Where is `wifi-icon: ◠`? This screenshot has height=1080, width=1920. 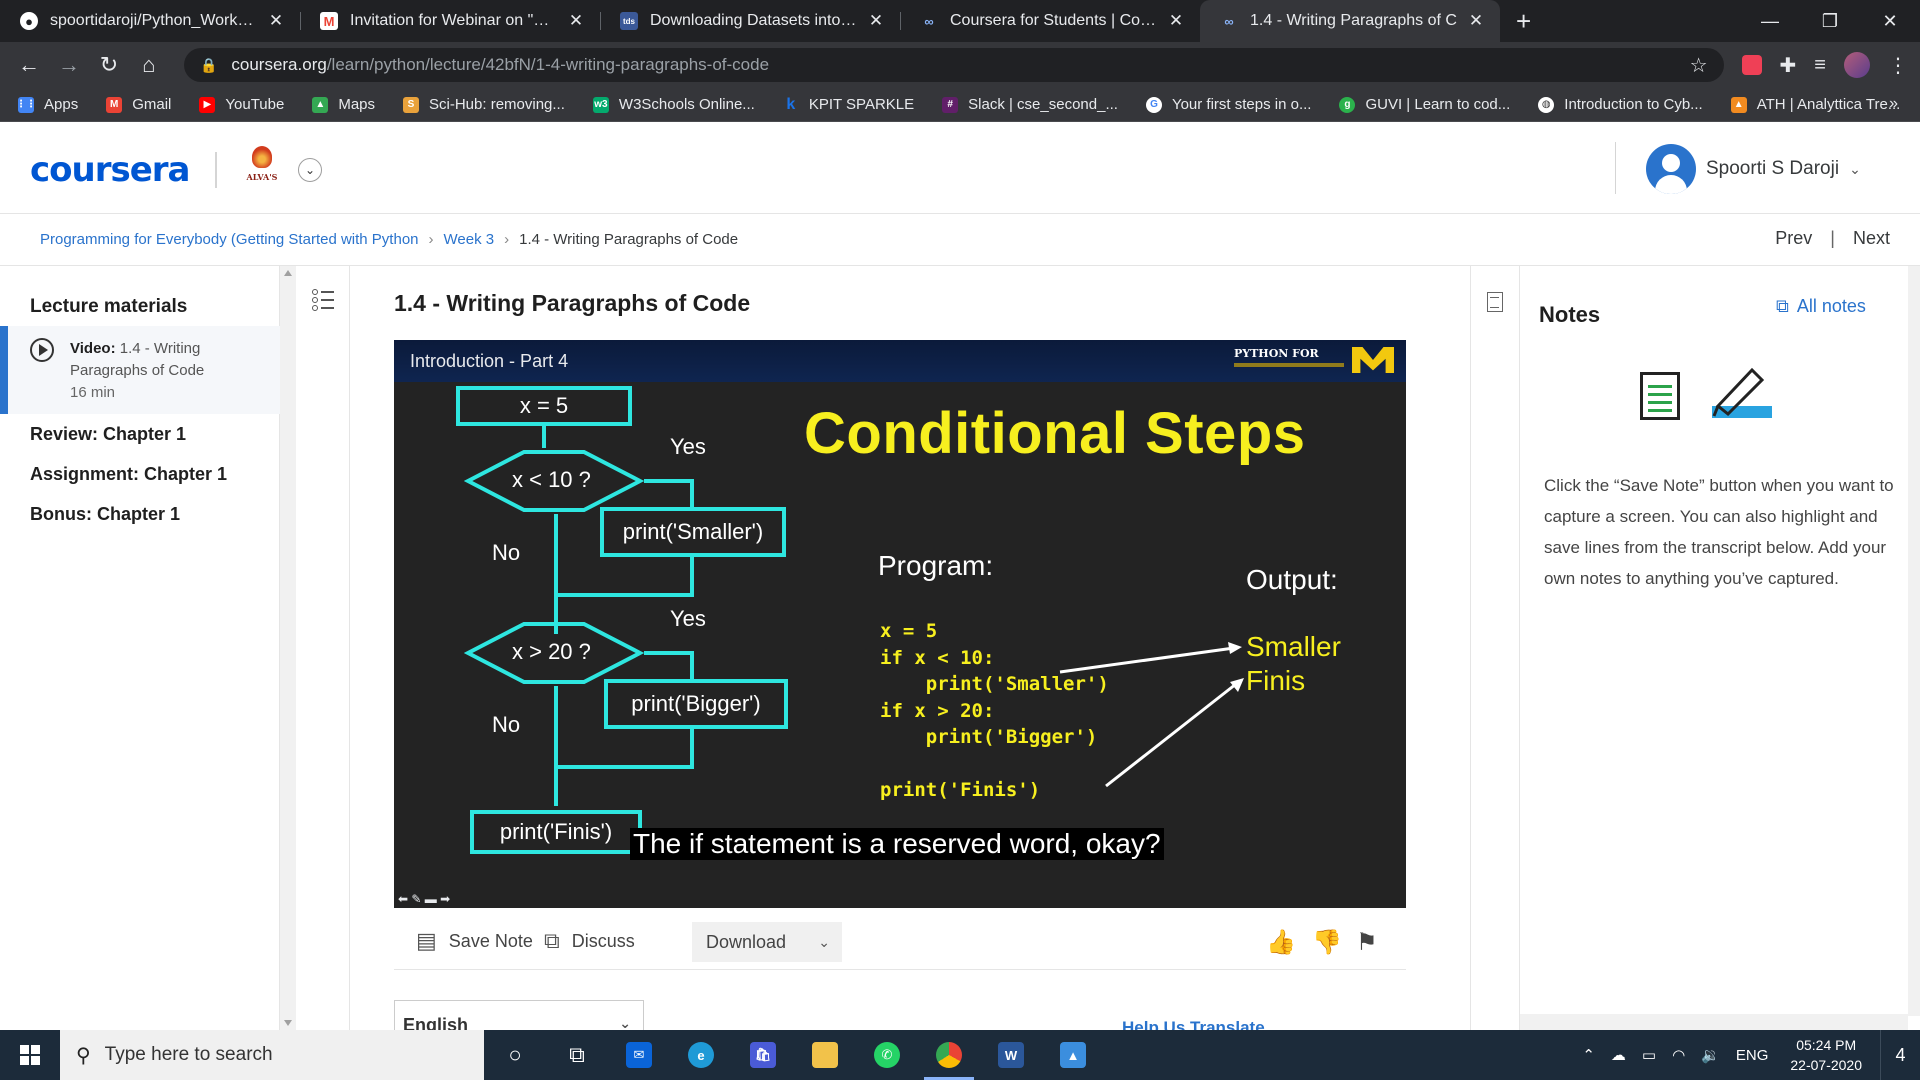 wifi-icon: ◠ is located at coordinates (1678, 1055).